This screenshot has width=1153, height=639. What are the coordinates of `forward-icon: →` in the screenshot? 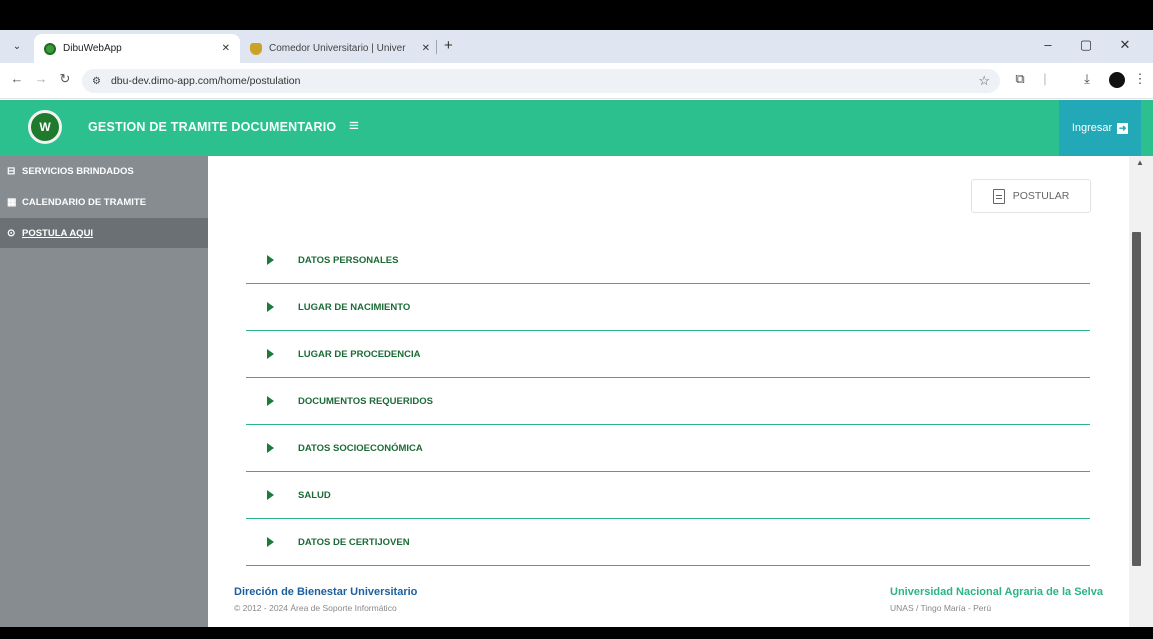 It's located at (41, 78).